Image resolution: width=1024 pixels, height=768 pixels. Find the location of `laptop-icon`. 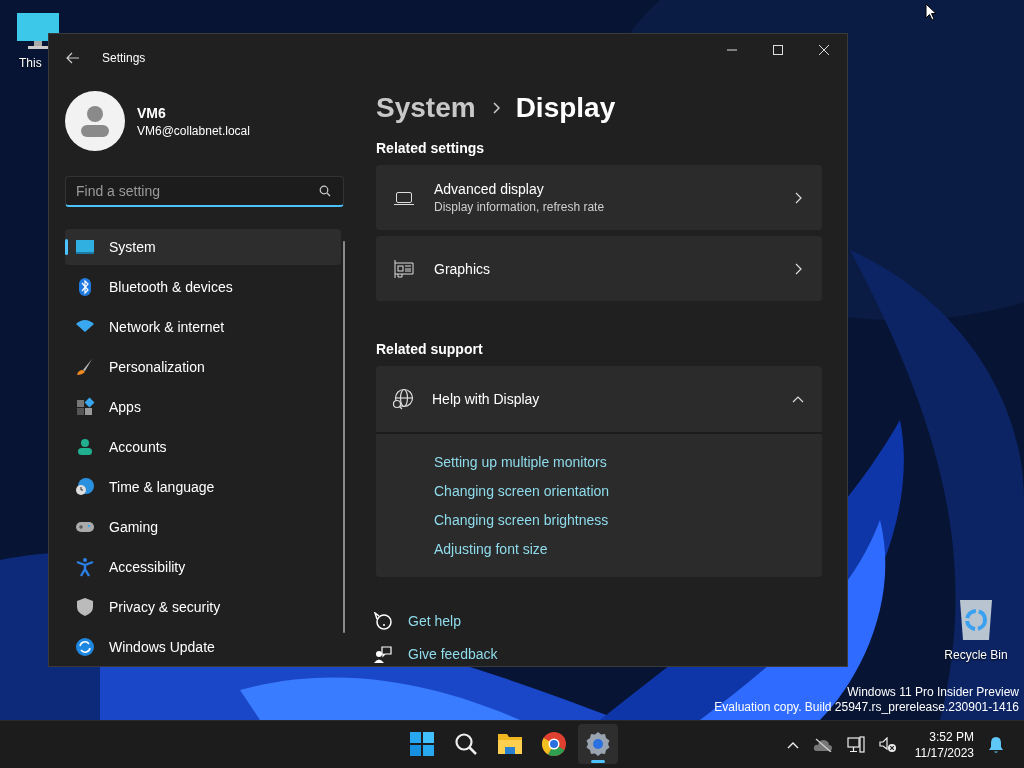

laptop-icon is located at coordinates (404, 197).